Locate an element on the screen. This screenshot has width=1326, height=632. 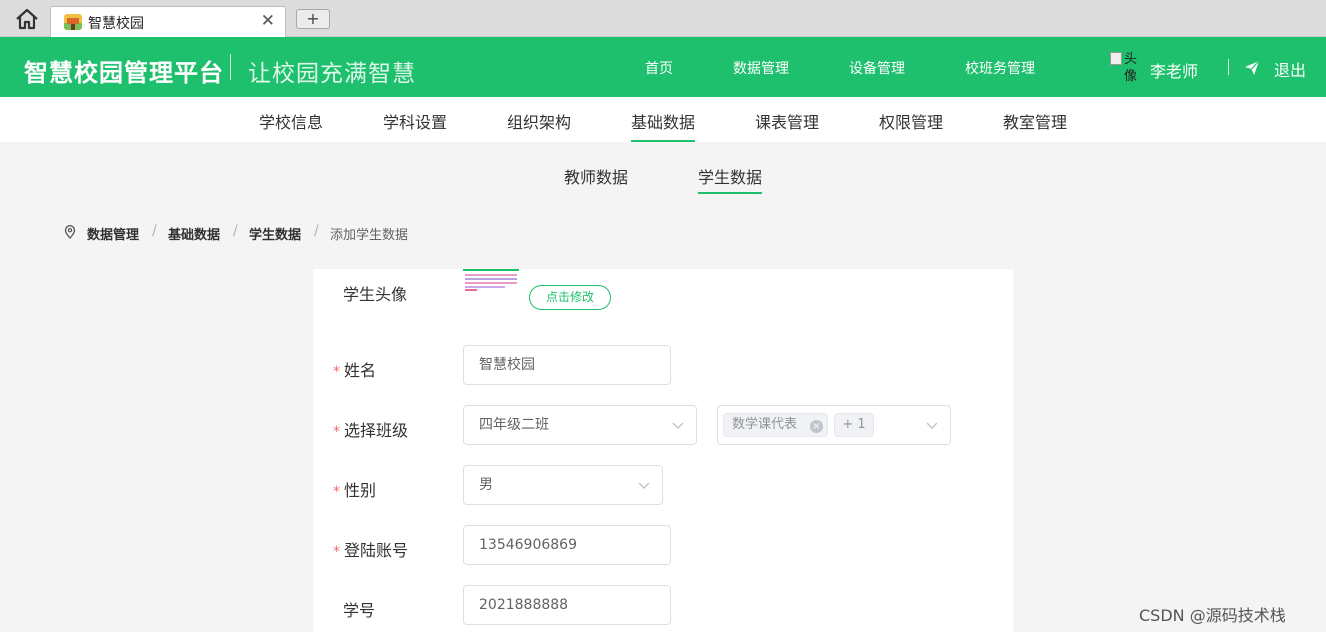
account-input: 13546906869 is located at coordinates (567, 545).